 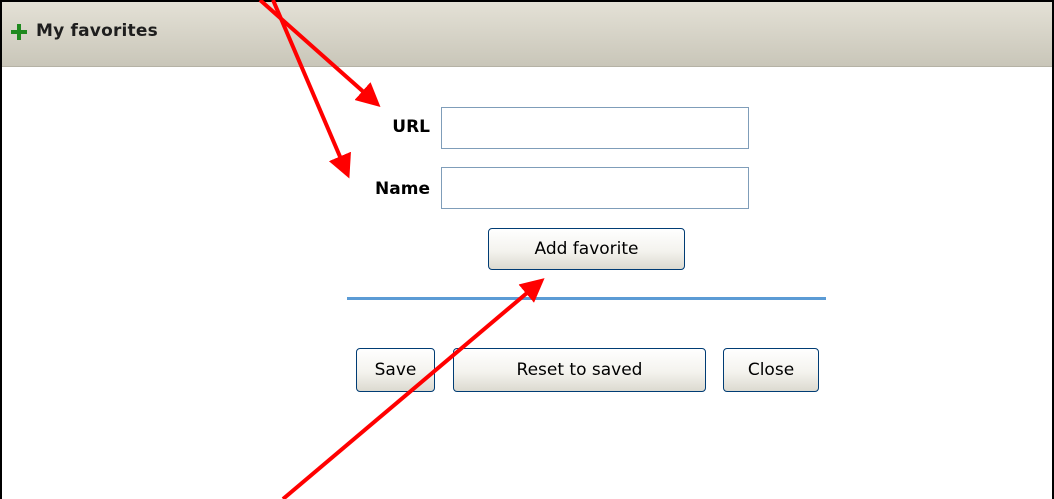 I want to click on name-input, so click(x=595, y=188).